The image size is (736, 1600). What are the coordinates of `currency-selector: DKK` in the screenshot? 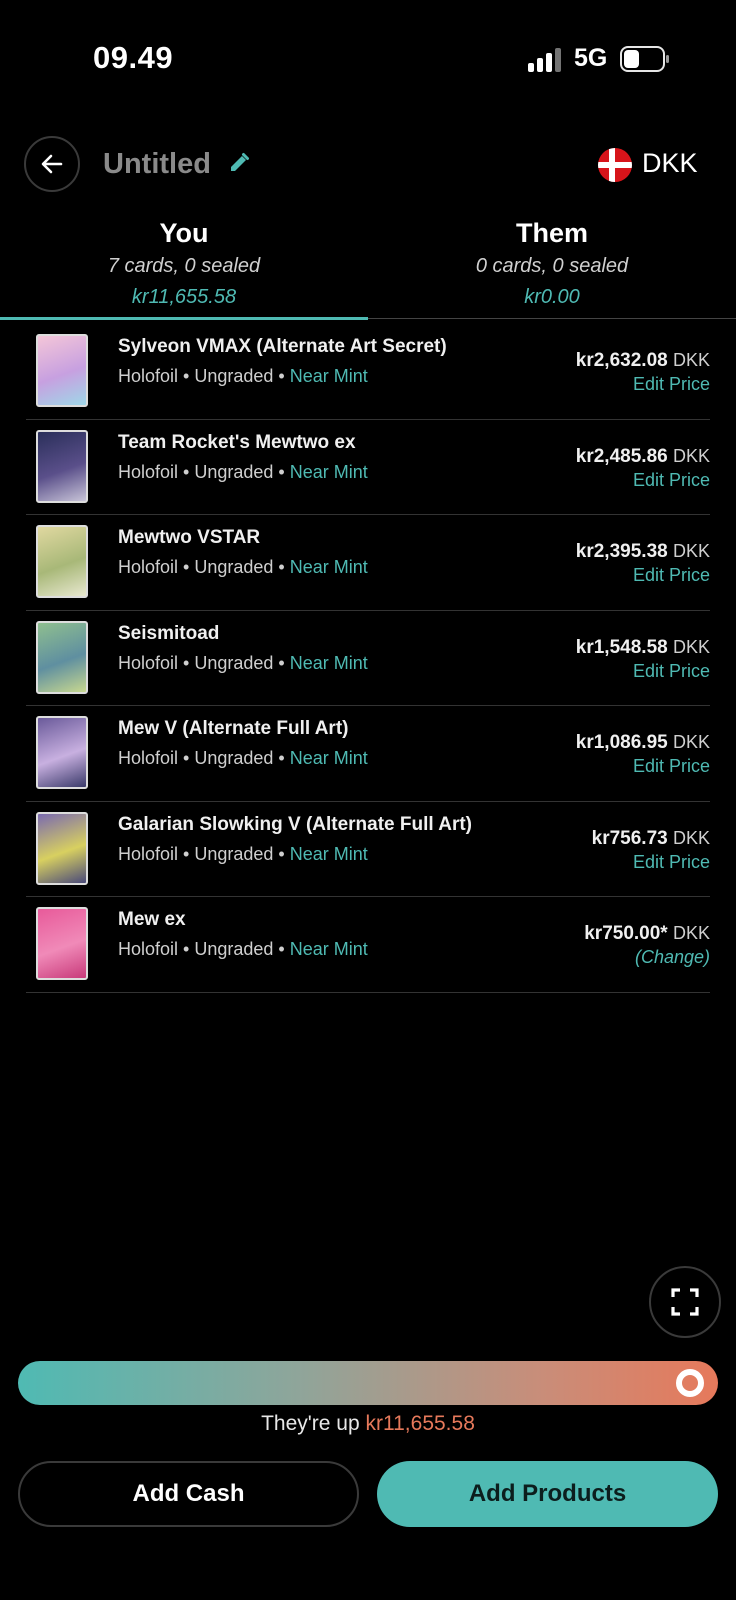 It's located at (670, 163).